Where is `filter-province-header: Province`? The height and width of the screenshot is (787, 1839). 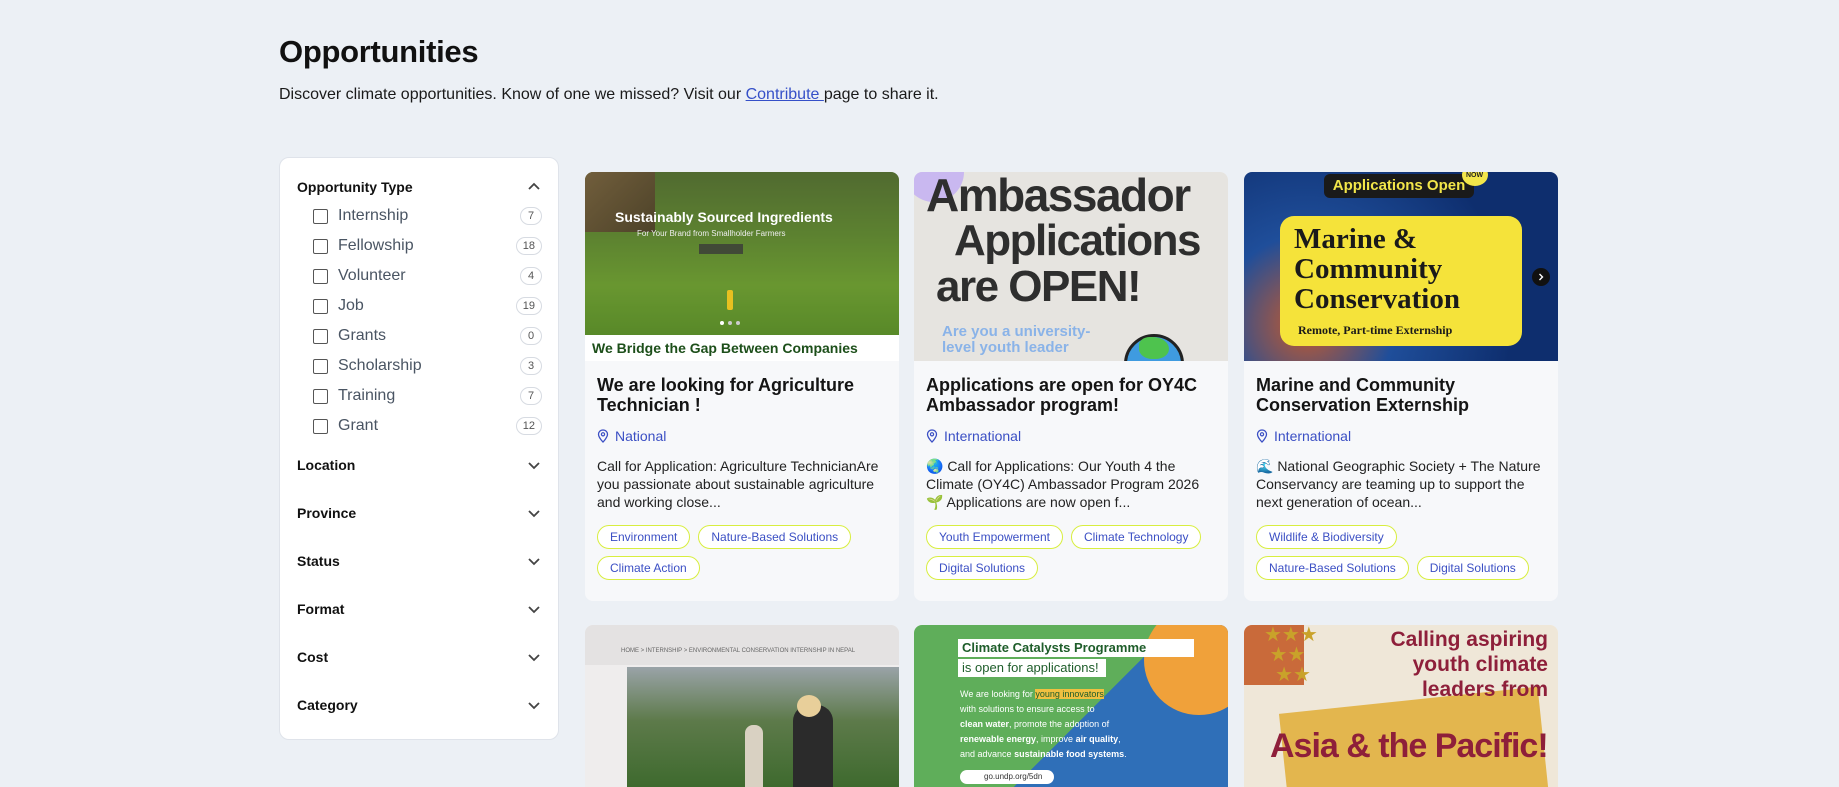
filter-province-header: Province is located at coordinates (419, 513).